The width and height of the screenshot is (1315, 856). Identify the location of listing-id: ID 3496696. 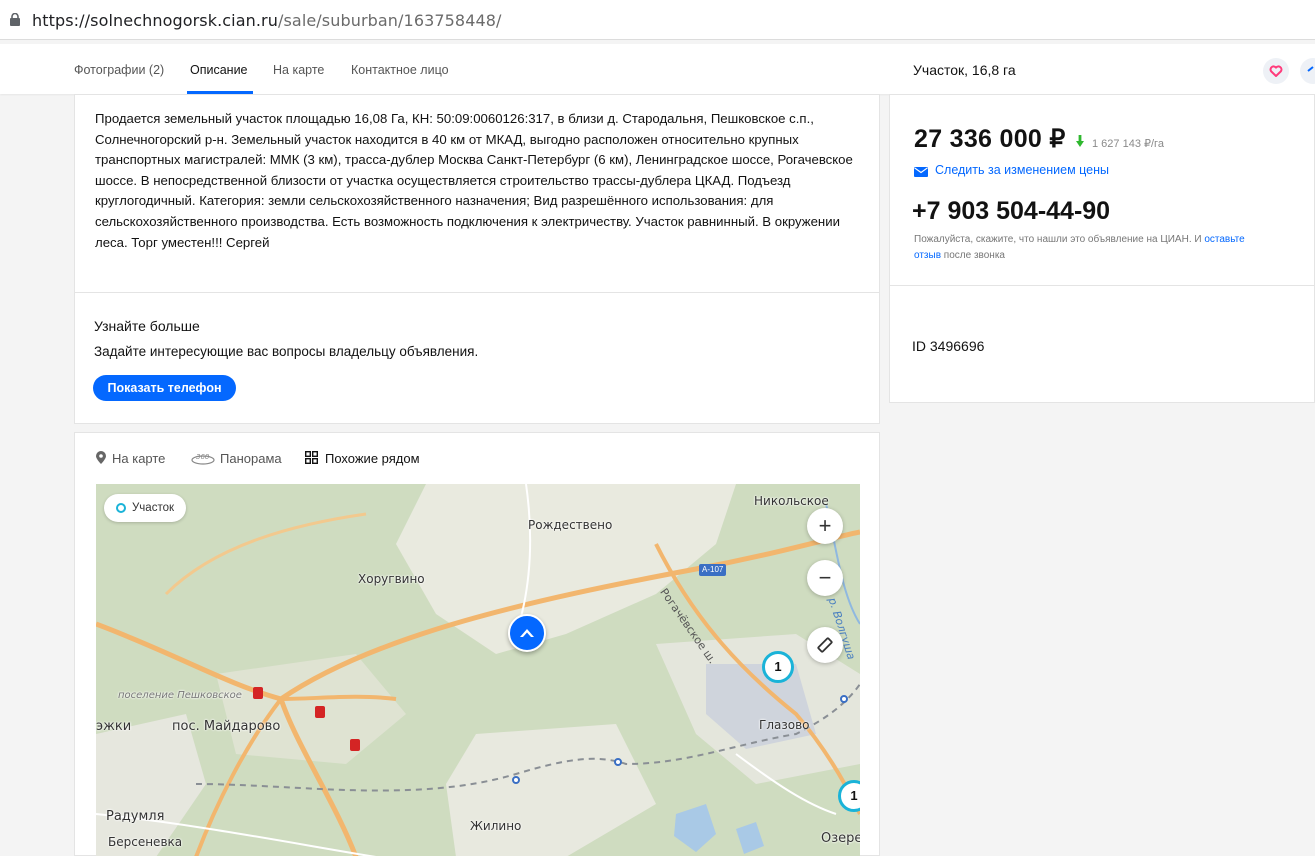
(948, 346).